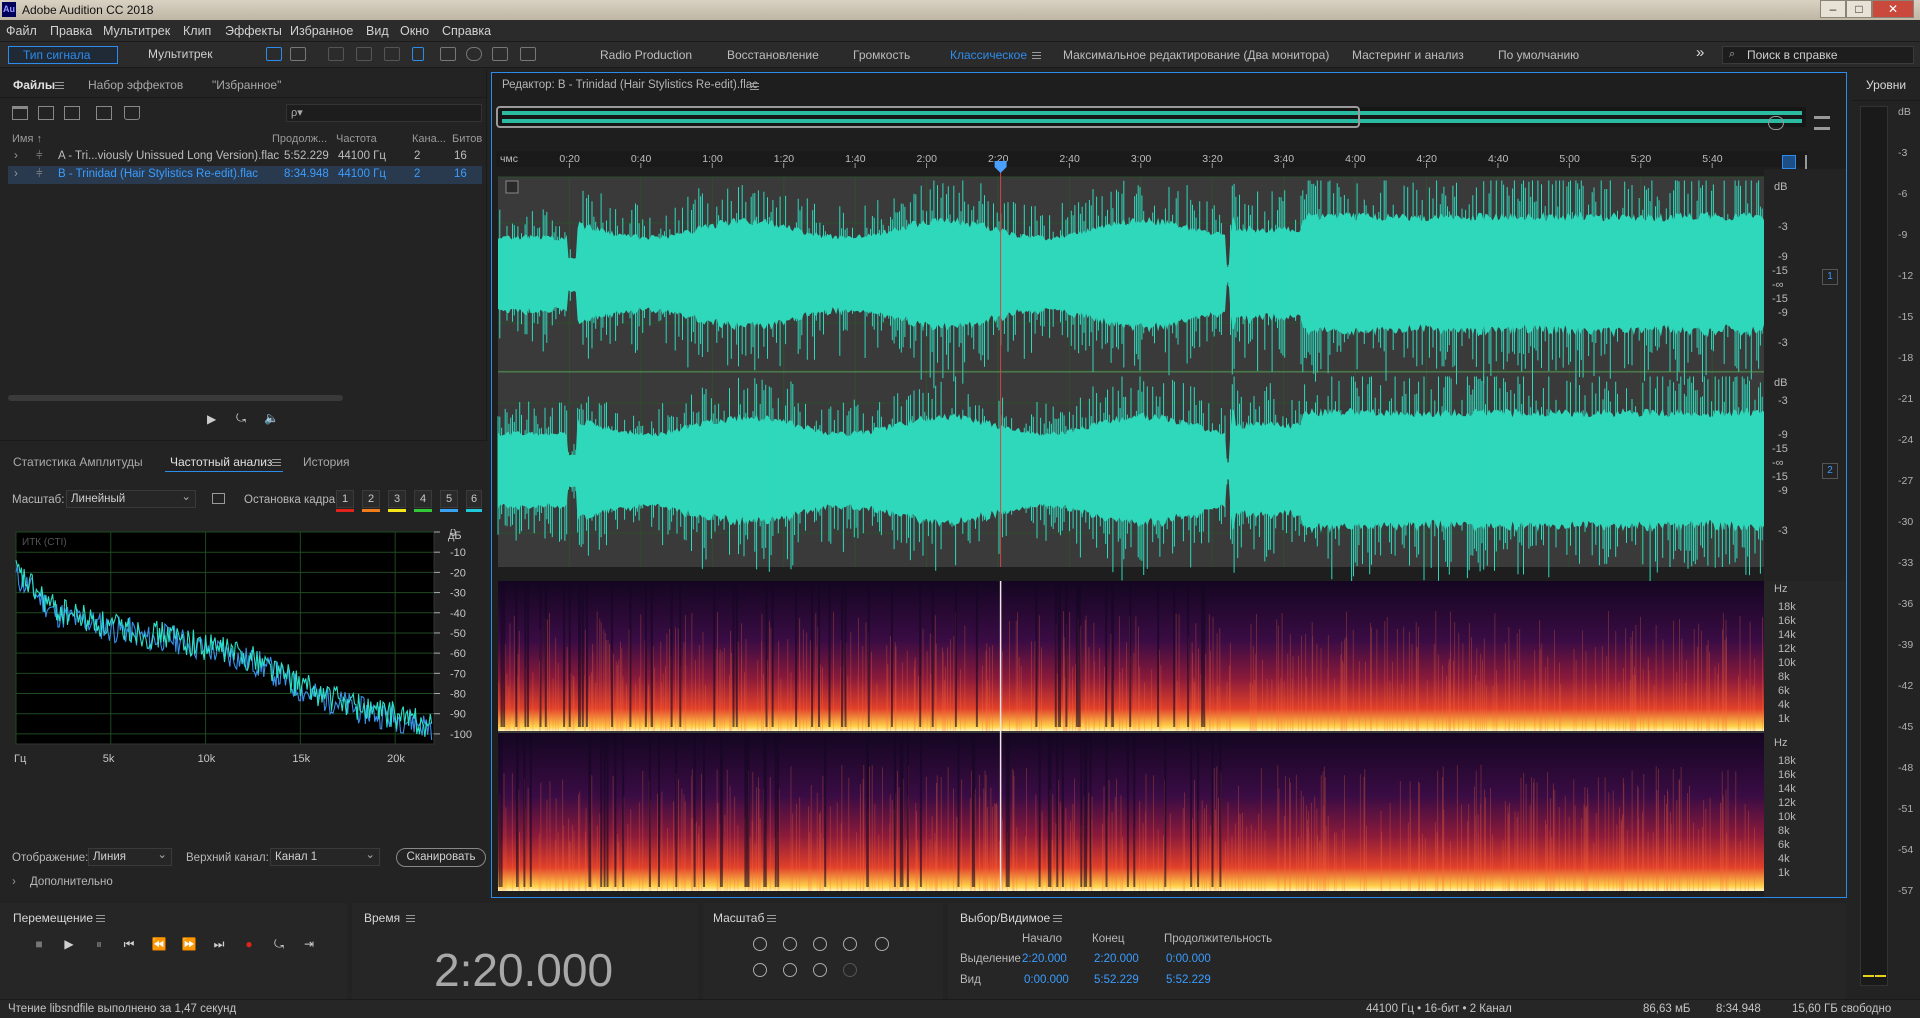 The image size is (1920, 1018). I want to click on zoom-menu-icon, so click(771, 918).